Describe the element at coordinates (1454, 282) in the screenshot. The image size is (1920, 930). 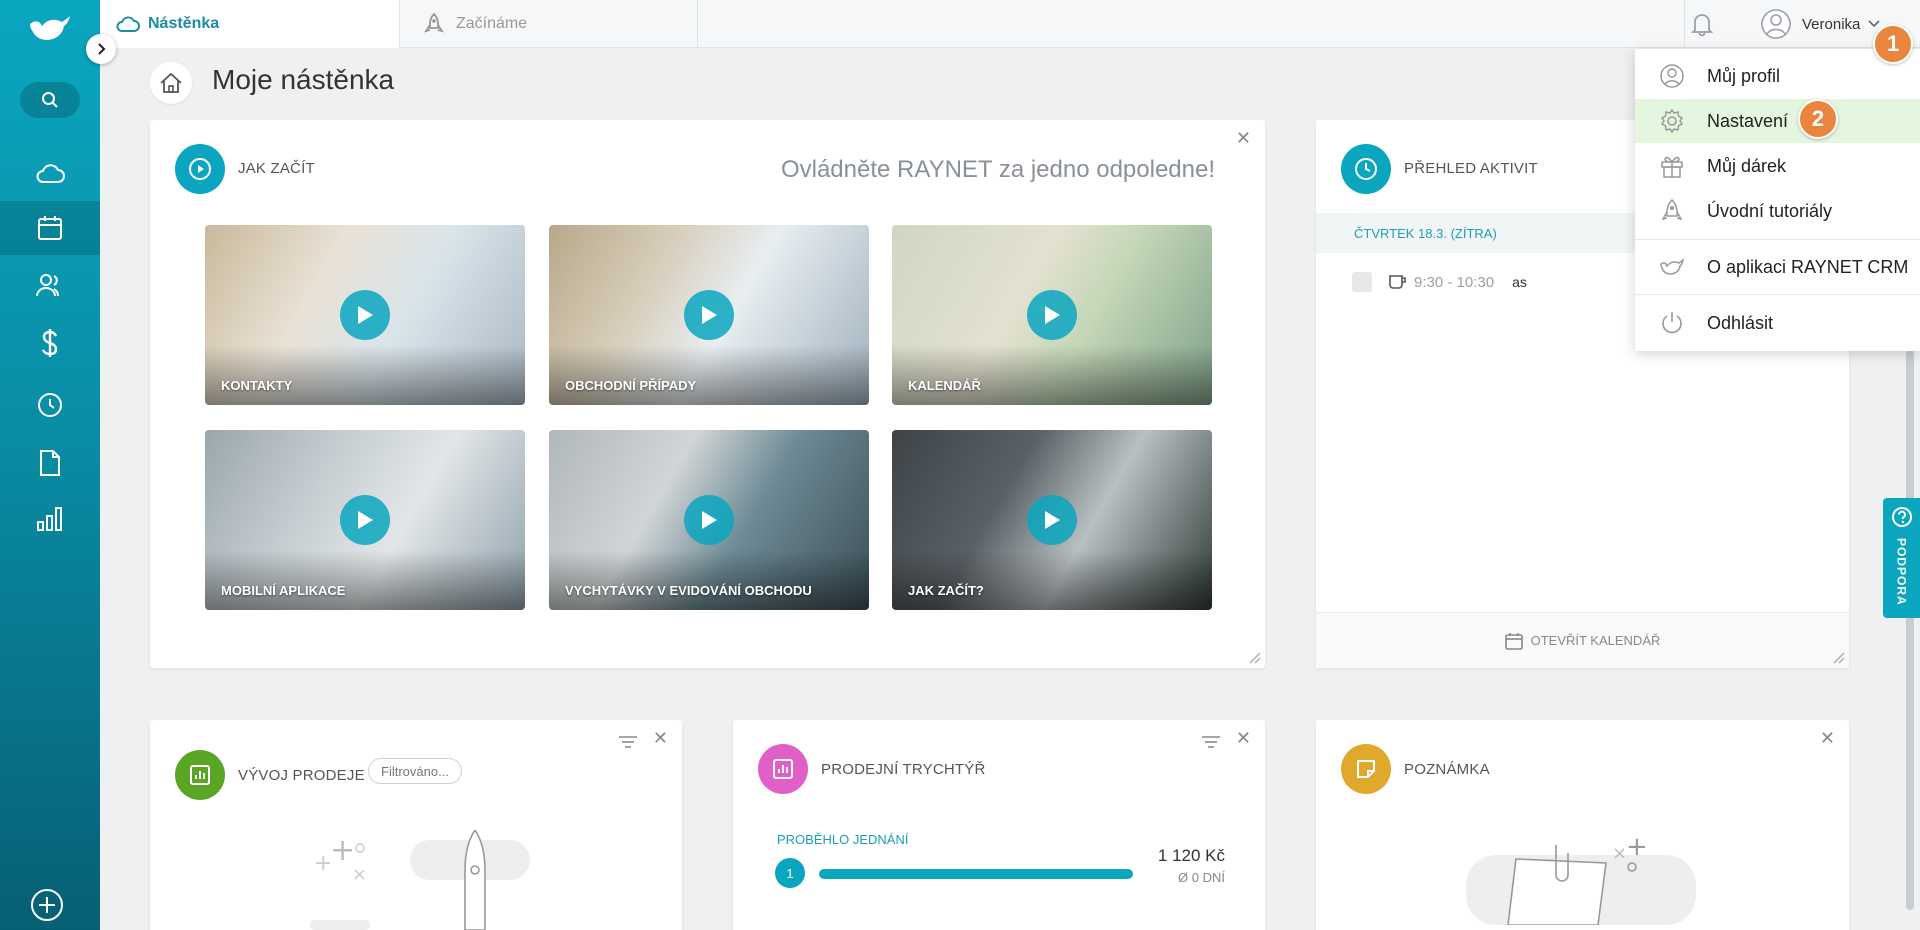
I see `activity-time: 9:30 - 10:30` at that location.